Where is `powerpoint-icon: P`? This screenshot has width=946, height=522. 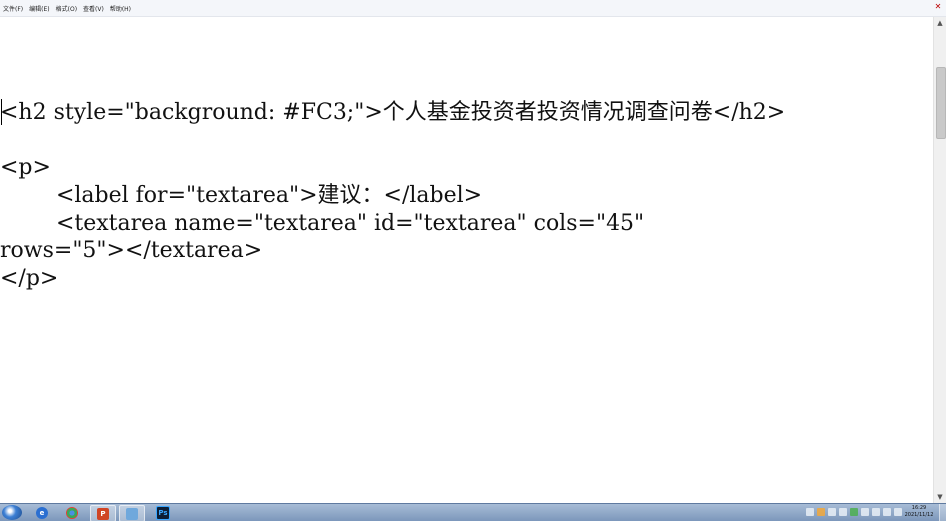 powerpoint-icon: P is located at coordinates (103, 513).